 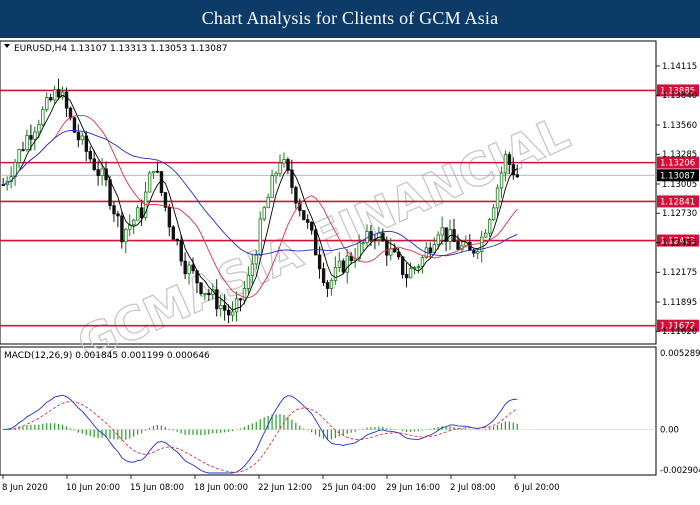 What do you see at coordinates (679, 185) in the screenshot?
I see `y-tick-label: 1.13005` at bounding box center [679, 185].